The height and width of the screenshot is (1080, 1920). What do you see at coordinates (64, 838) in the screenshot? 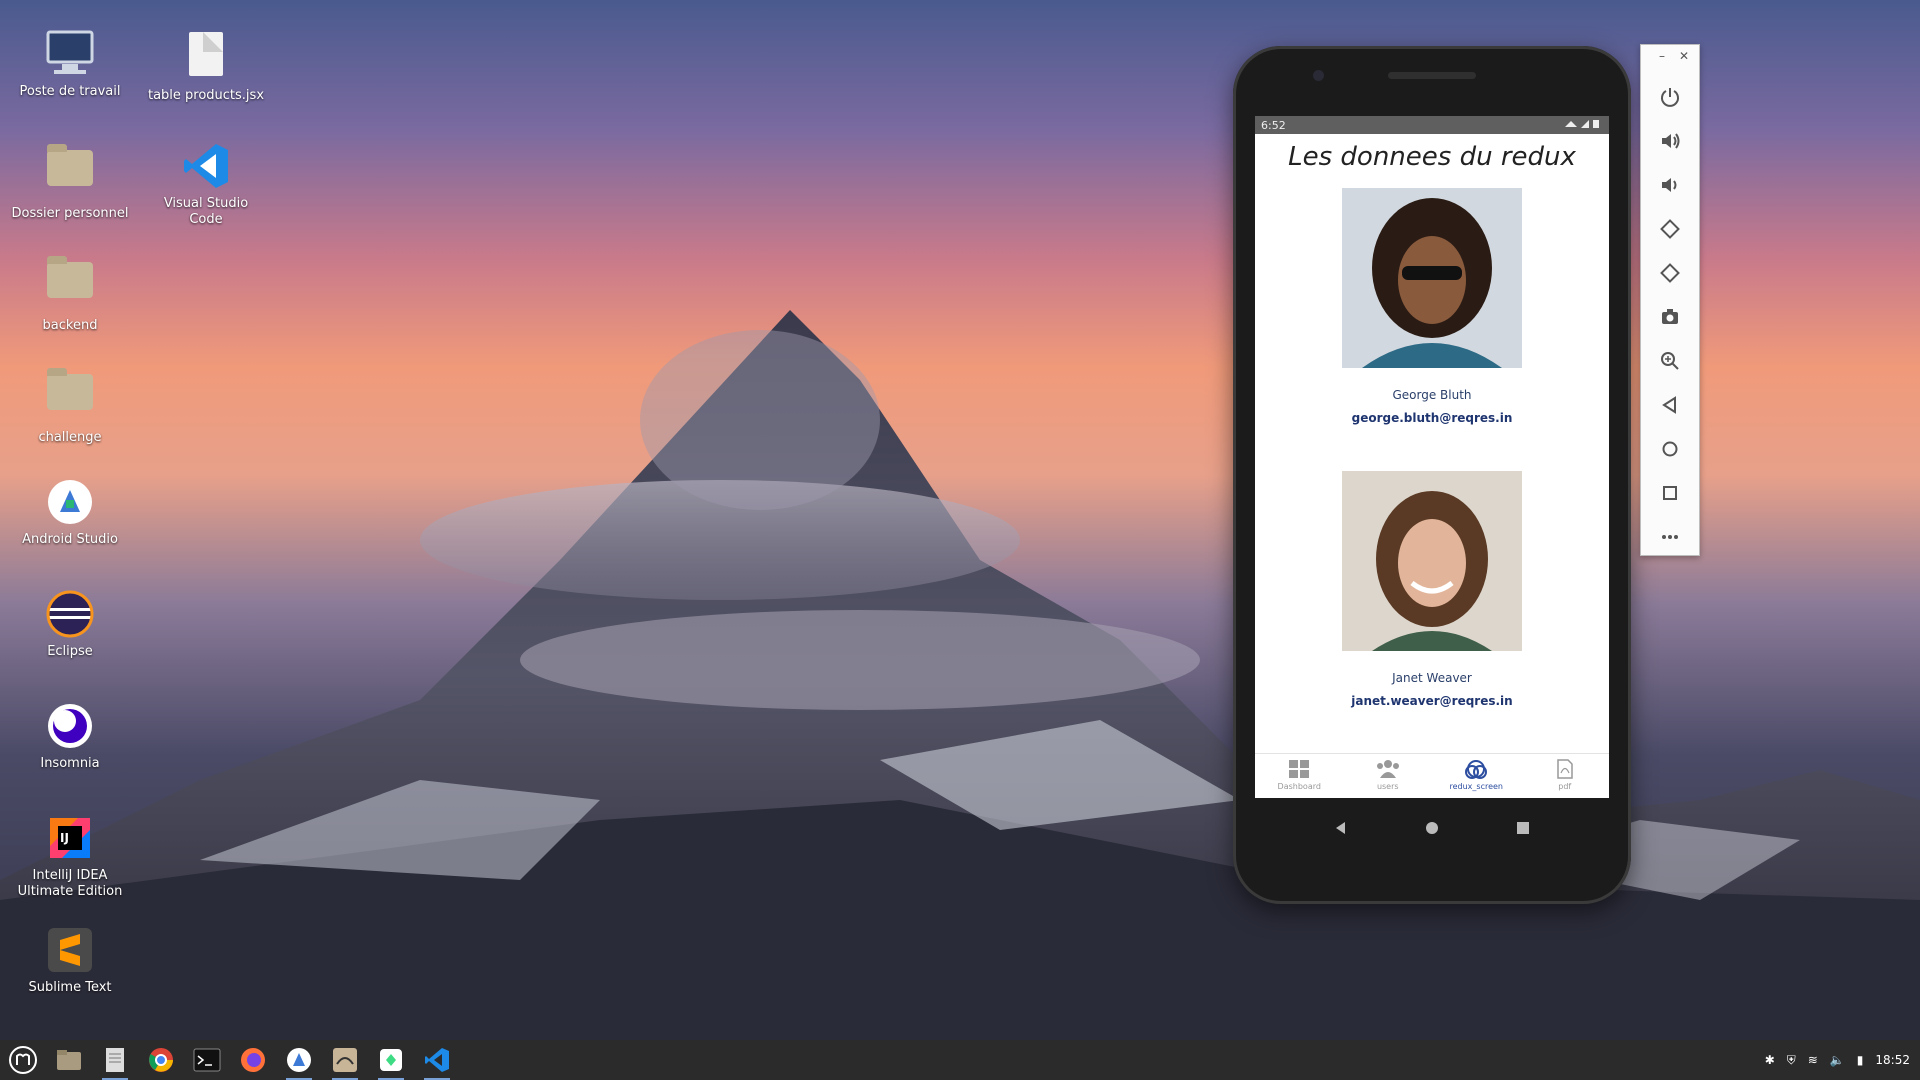
I see `svg-text: IJ` at bounding box center [64, 838].